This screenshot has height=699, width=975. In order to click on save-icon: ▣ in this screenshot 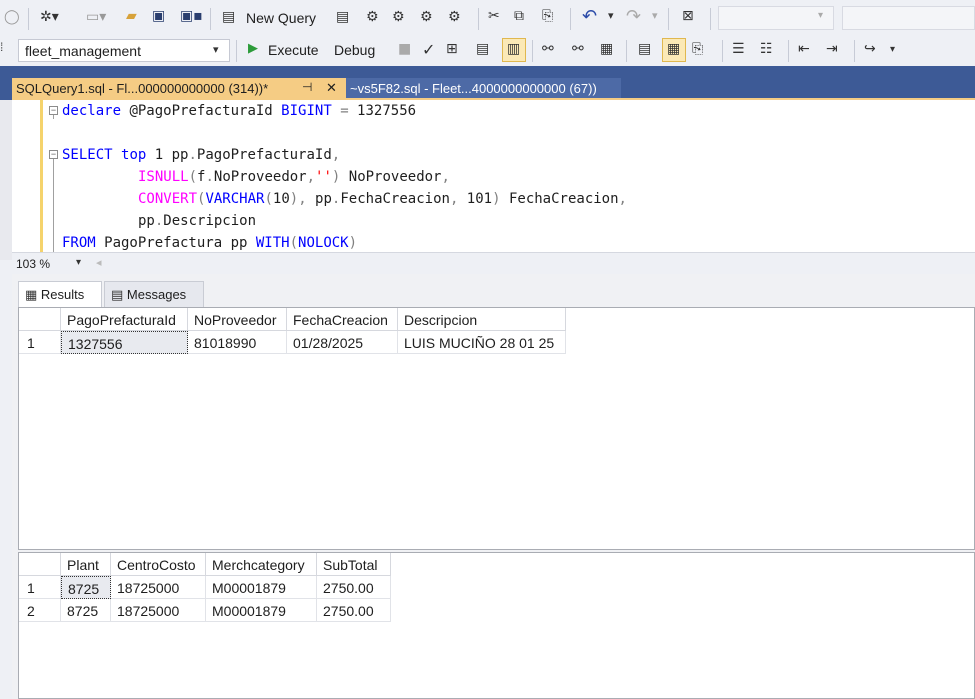, I will do `click(158, 16)`.